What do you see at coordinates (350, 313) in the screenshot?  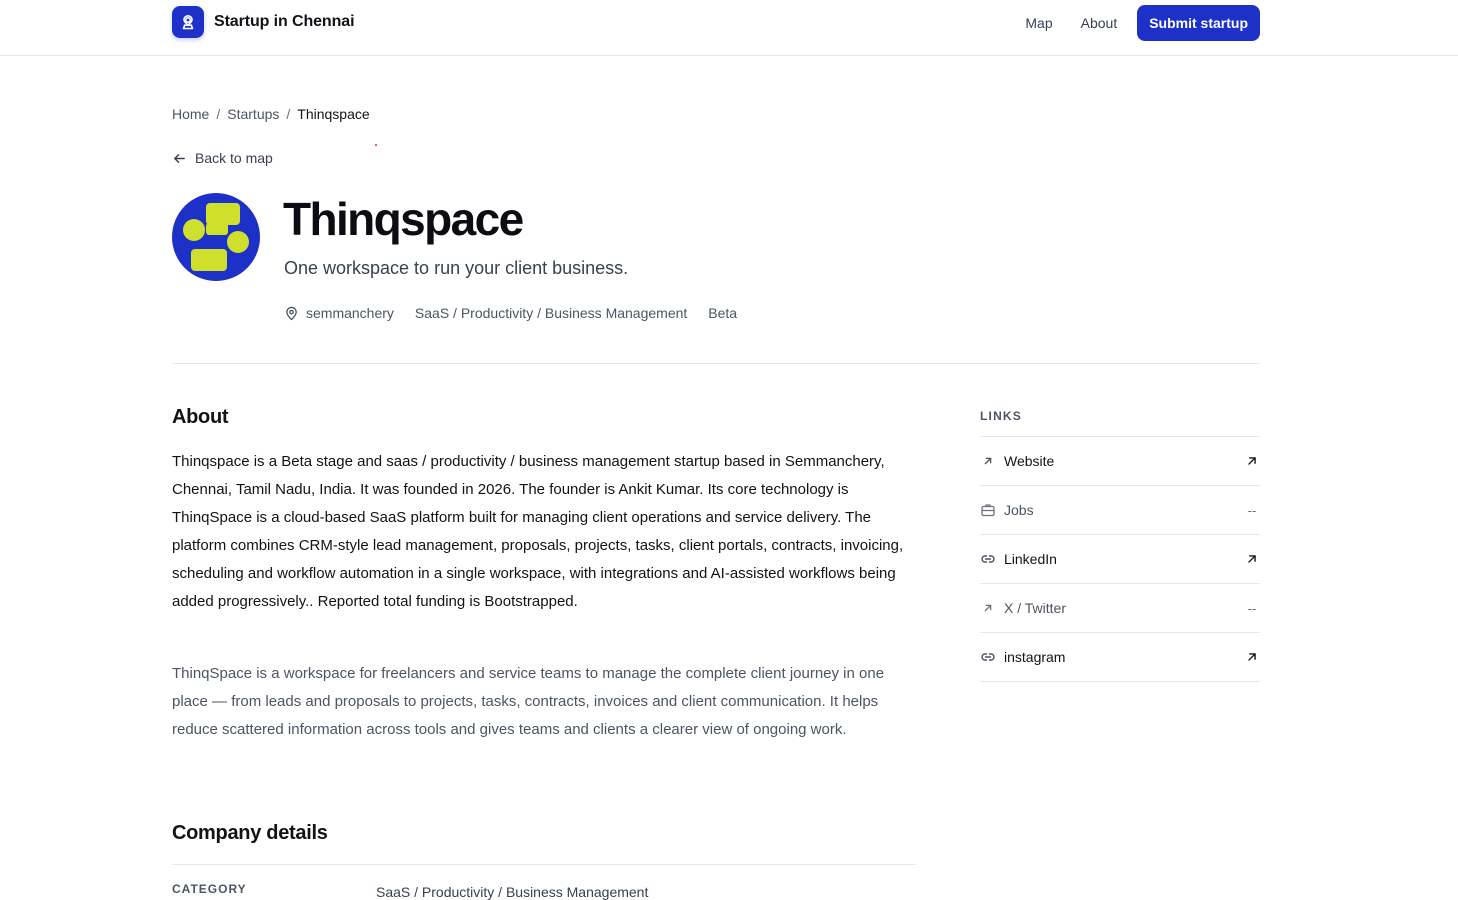 I see `location-text: semmanchery` at bounding box center [350, 313].